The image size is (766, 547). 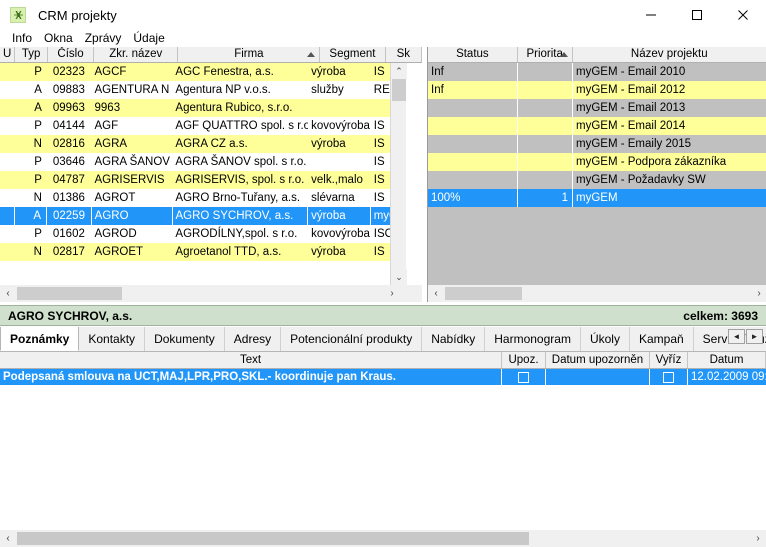 I want to click on cell-zkr: AGRA ŠANOV, so click(x=132, y=162).